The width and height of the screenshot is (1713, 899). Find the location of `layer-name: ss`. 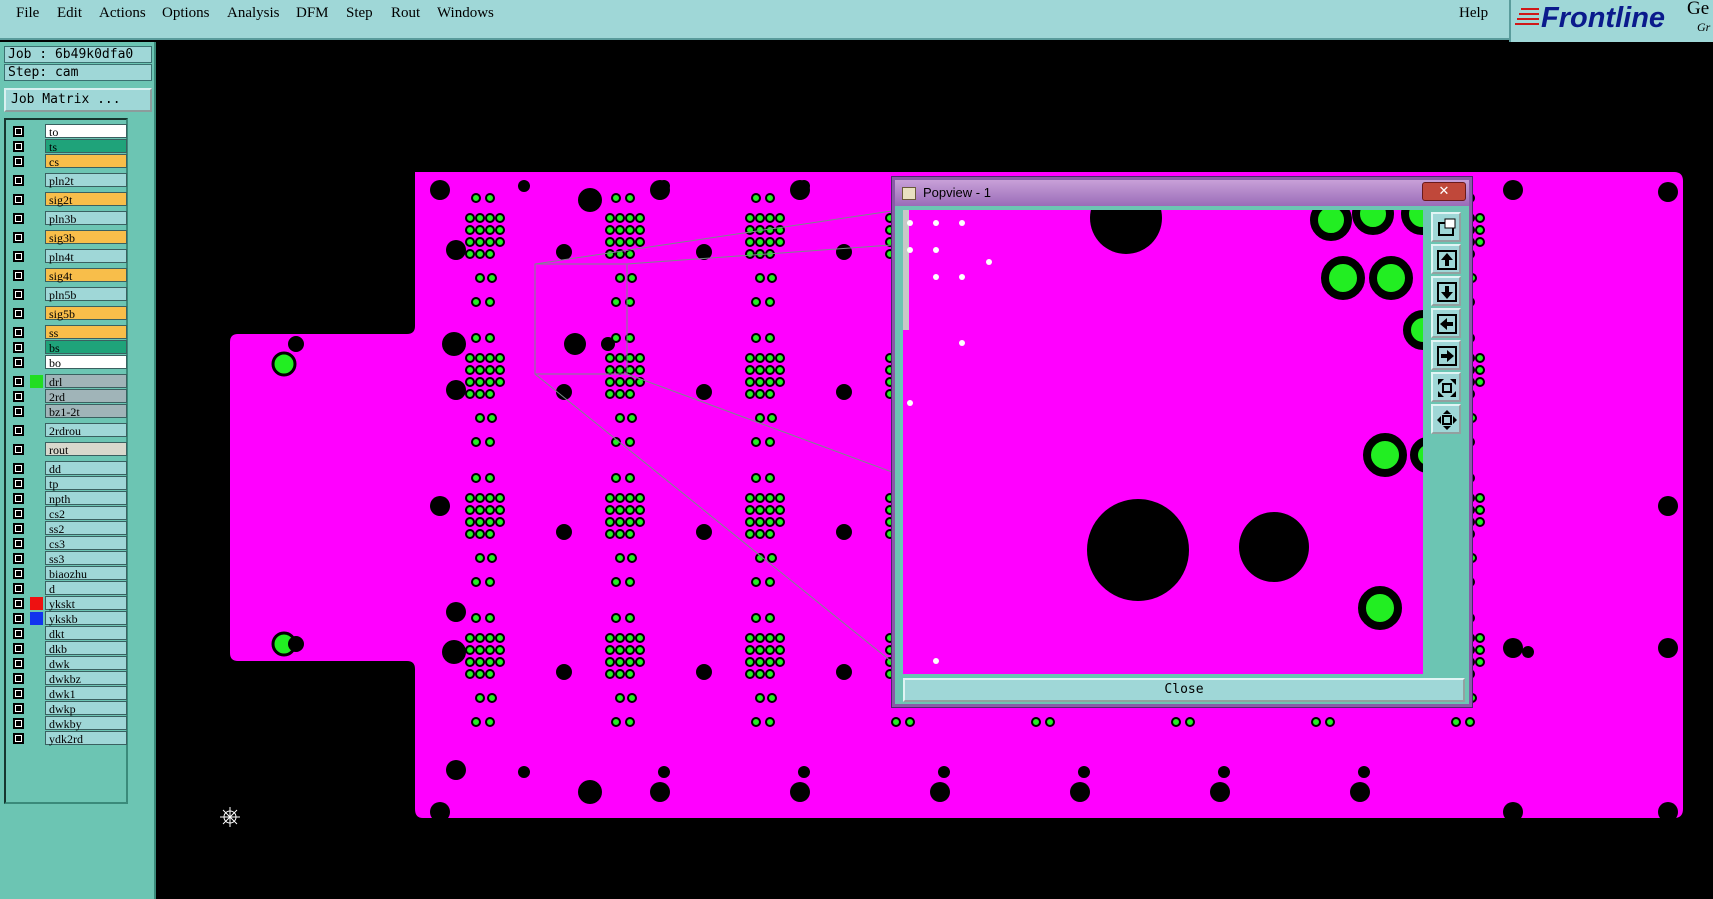

layer-name: ss is located at coordinates (86, 332).